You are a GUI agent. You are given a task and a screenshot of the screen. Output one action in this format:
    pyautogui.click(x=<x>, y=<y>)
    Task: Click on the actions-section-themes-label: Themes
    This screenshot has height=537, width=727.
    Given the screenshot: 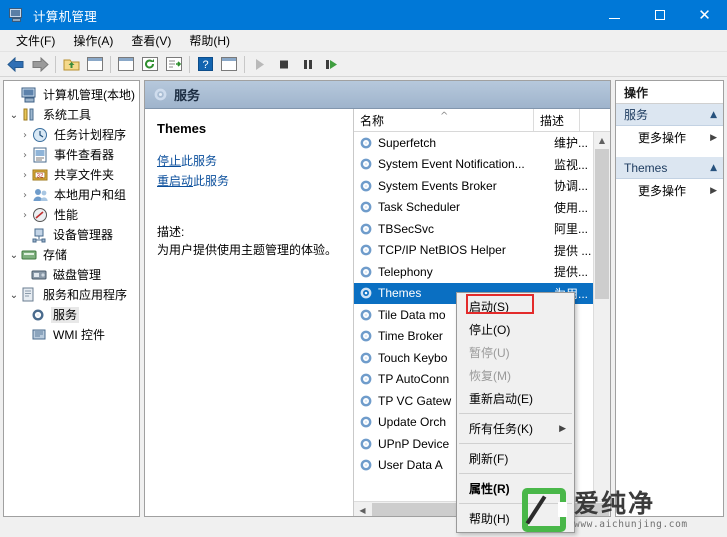 What is the action you would take?
    pyautogui.click(x=646, y=167)
    